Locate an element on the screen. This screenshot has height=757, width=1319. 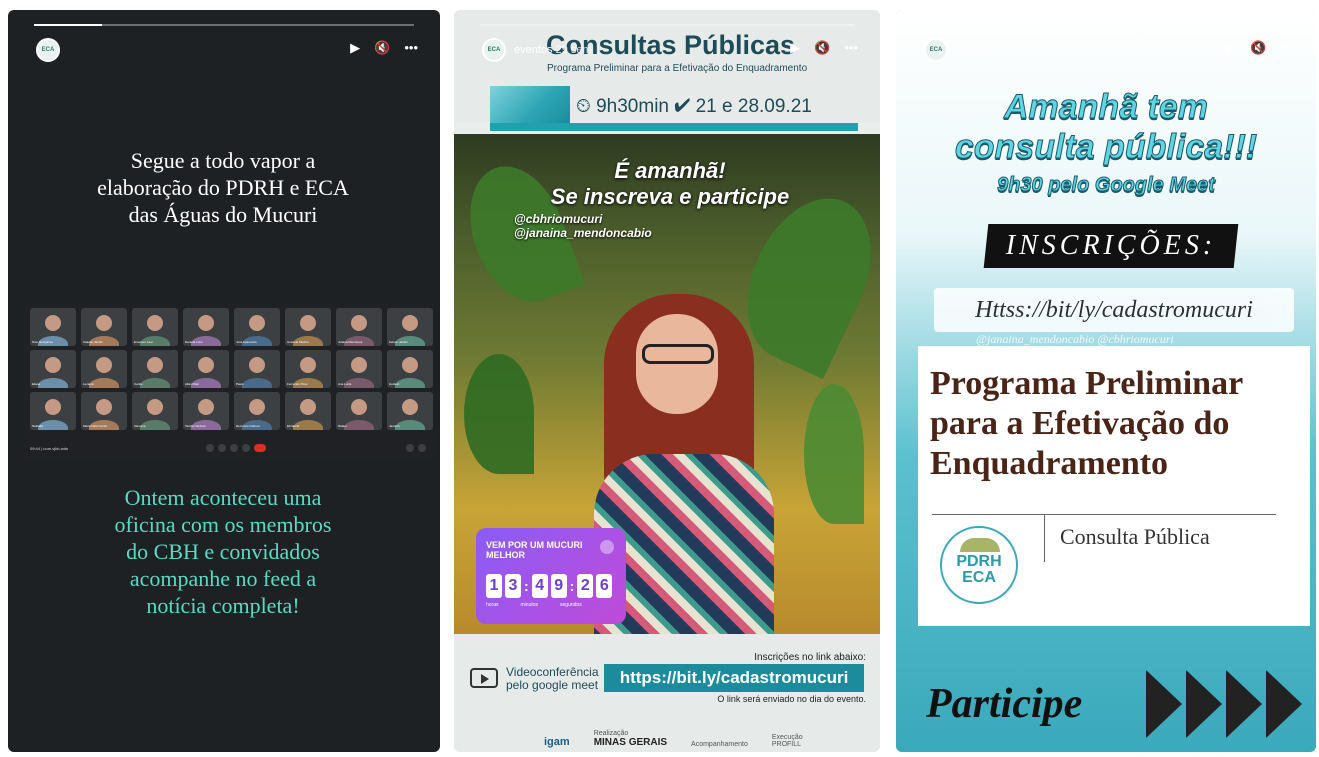
participant-tile: Rafael is located at coordinates (359, 411).